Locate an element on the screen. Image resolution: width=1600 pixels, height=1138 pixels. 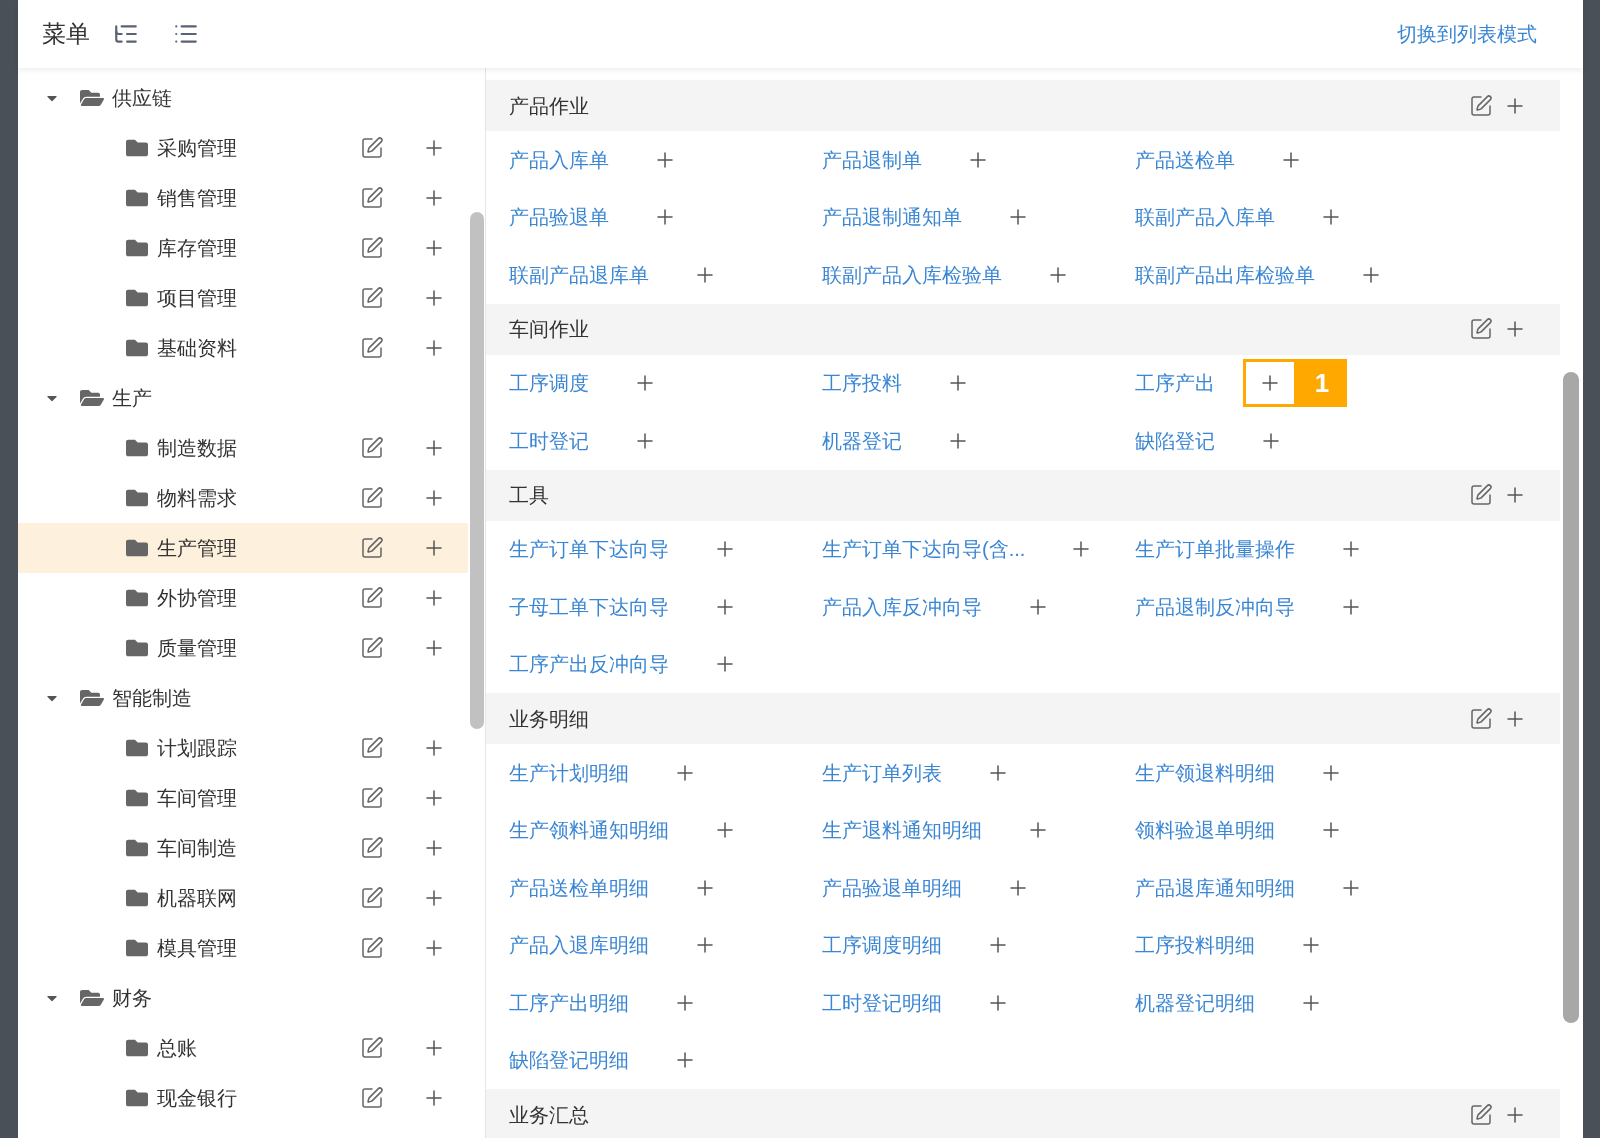
menu-link: 工序产出明细 is located at coordinates (569, 1002).